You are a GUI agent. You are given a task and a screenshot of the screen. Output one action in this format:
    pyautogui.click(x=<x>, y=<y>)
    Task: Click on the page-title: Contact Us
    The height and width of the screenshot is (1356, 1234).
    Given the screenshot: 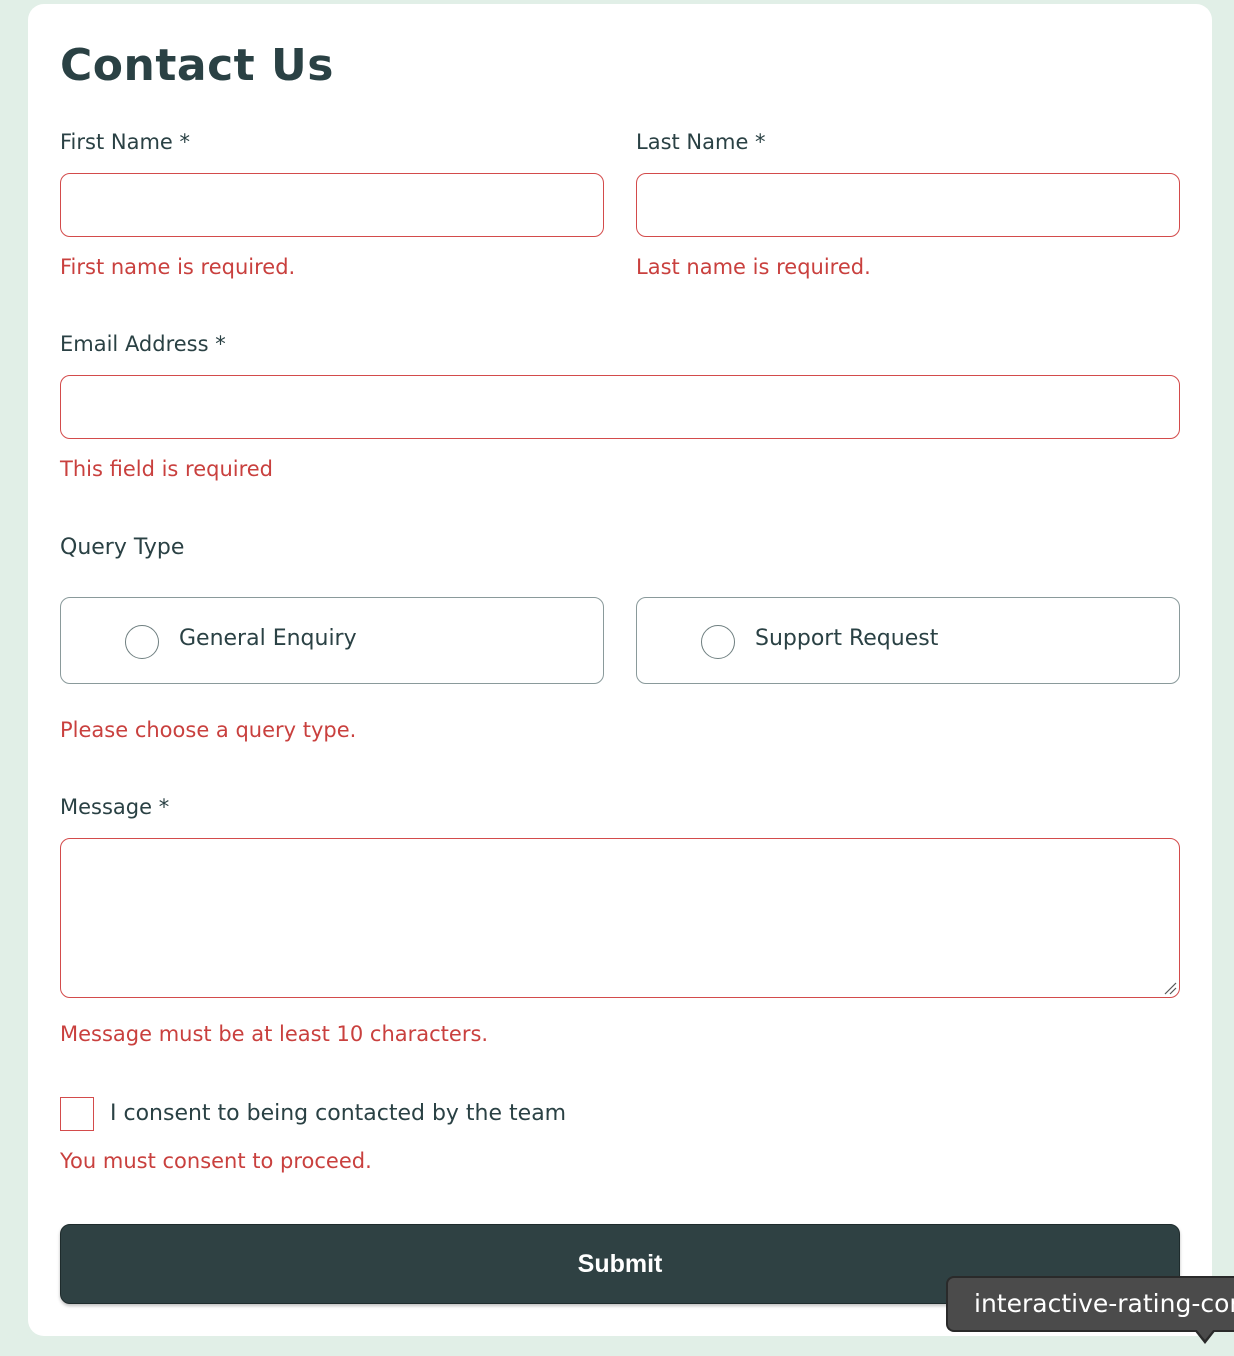 What is the action you would take?
    pyautogui.click(x=197, y=65)
    